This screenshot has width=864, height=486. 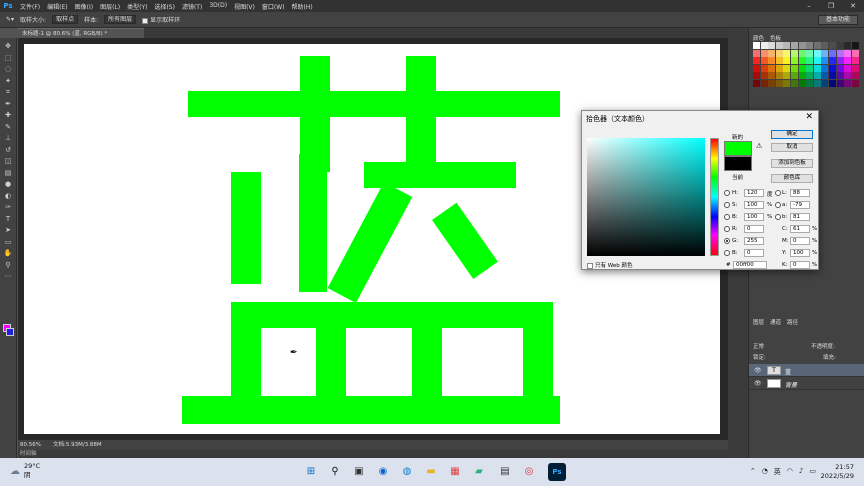 What do you see at coordinates (8, 277) in the screenshot?
I see `more-tools-icon: ⋯` at bounding box center [8, 277].